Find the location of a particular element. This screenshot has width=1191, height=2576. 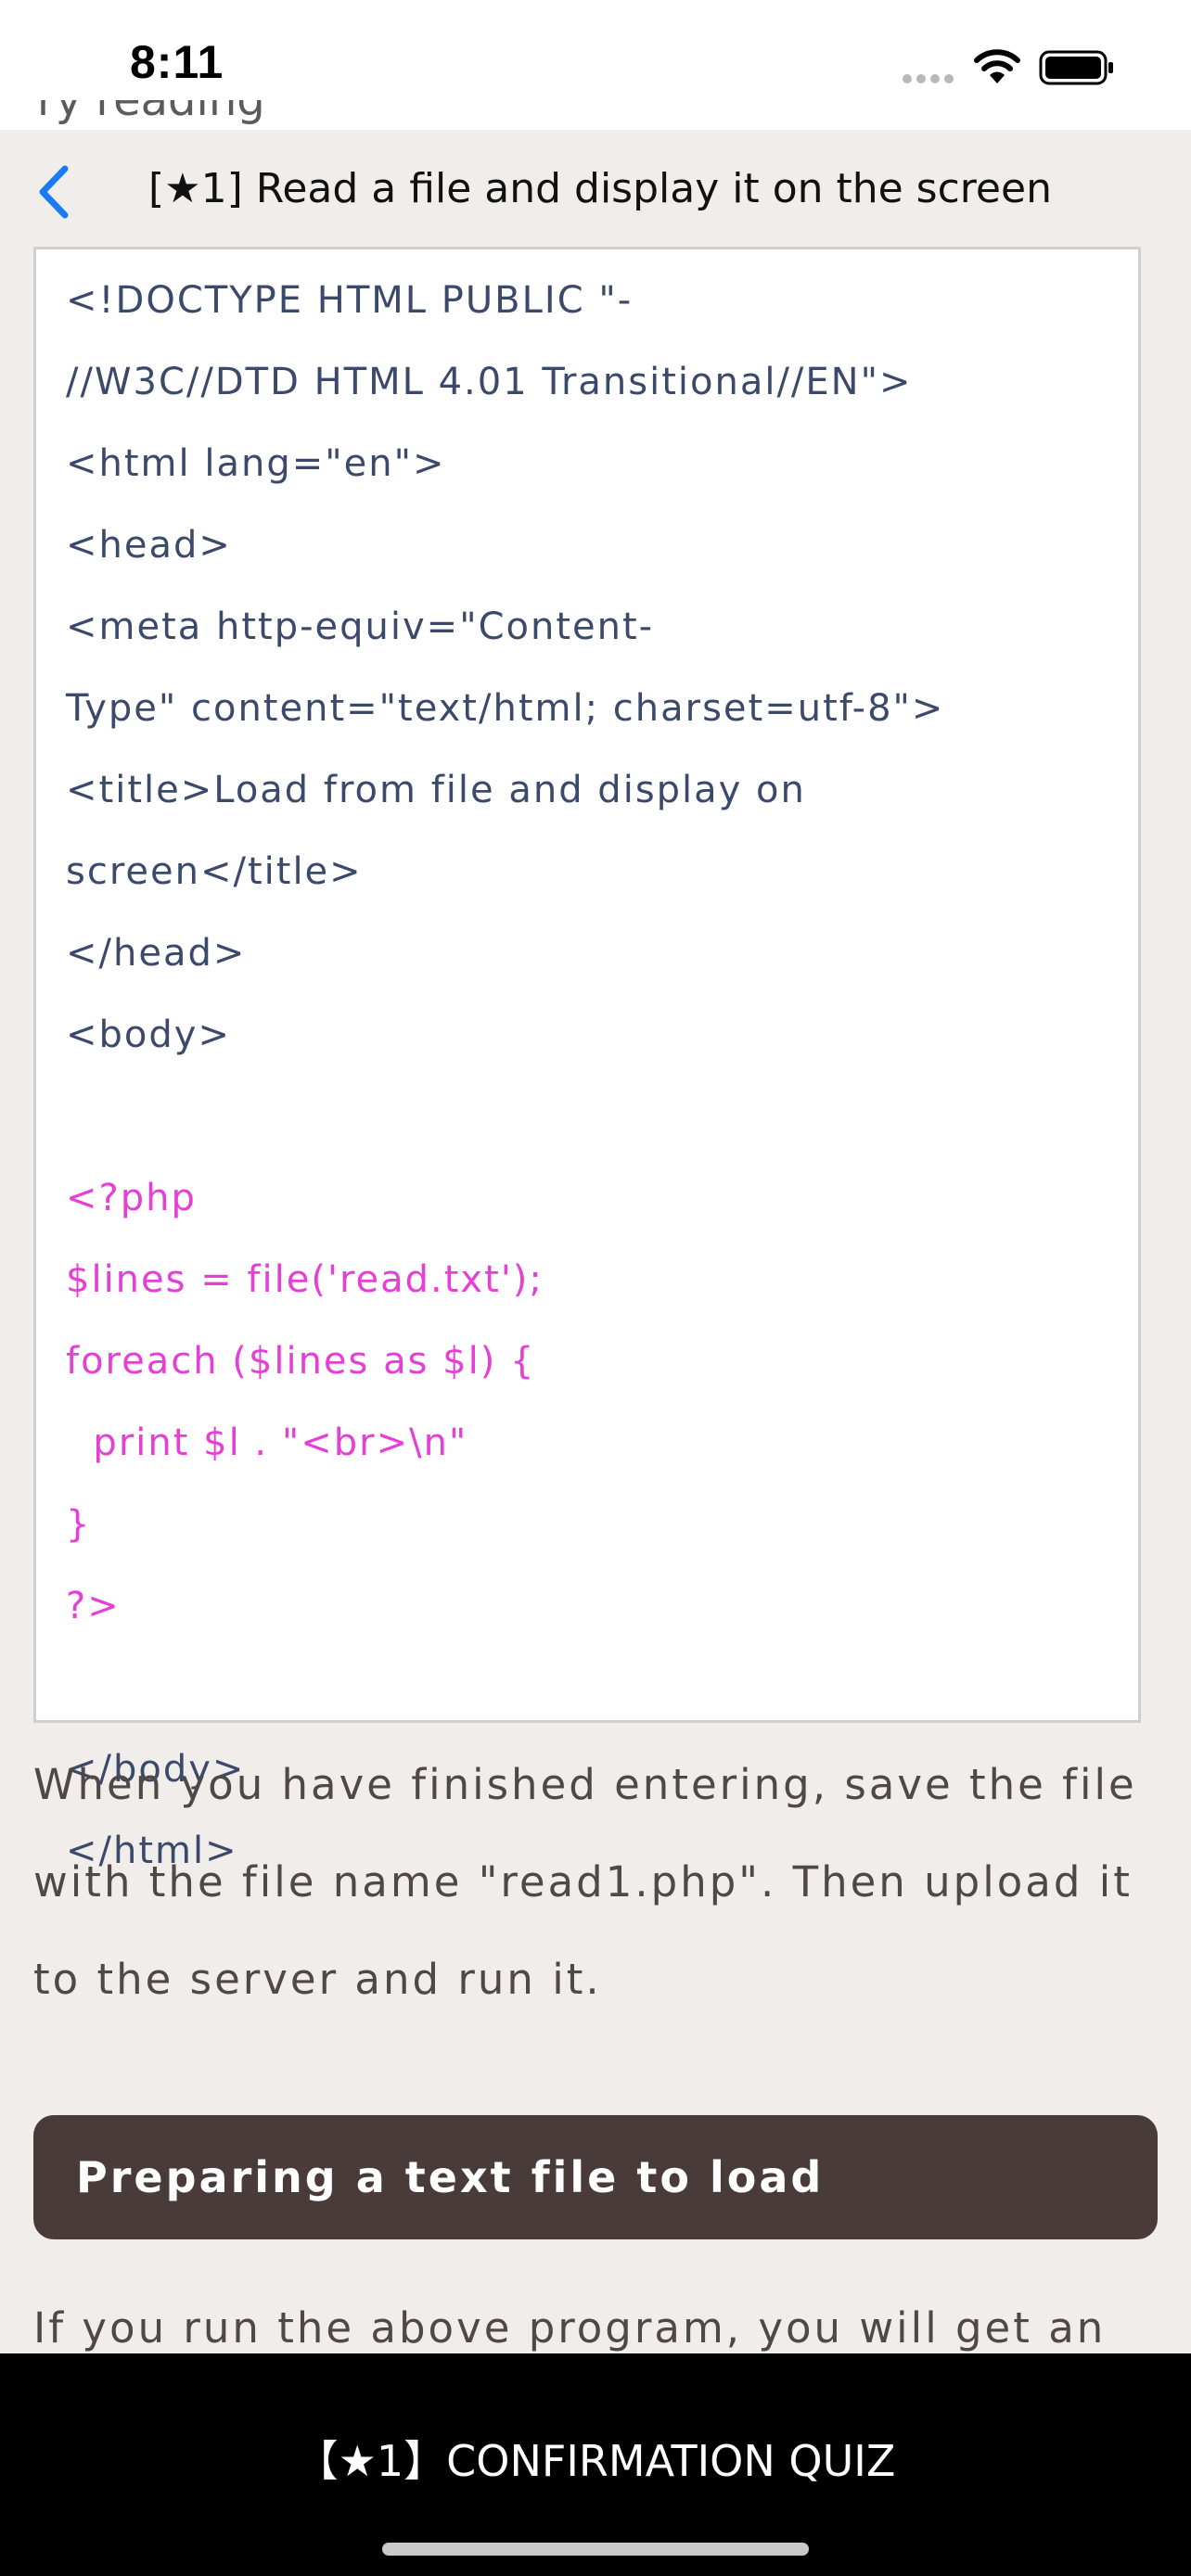

wifi-icon is located at coordinates (997, 66).